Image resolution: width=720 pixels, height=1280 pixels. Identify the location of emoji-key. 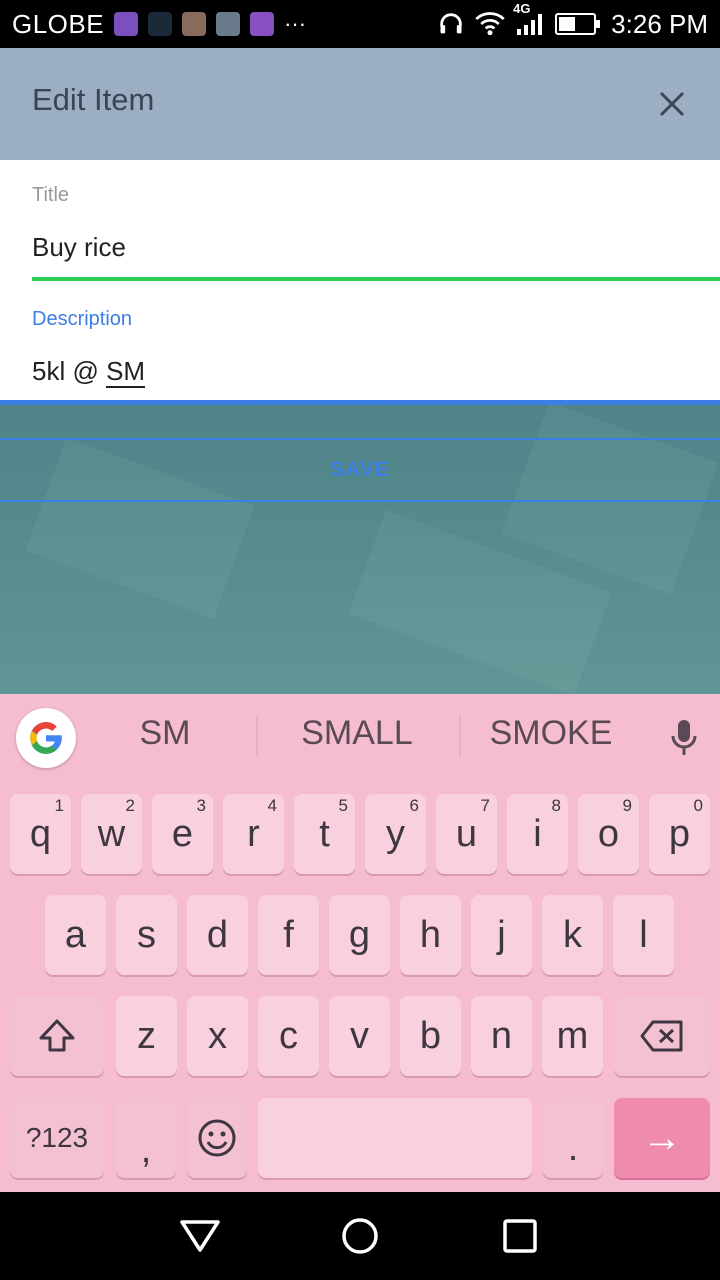
(217, 1138).